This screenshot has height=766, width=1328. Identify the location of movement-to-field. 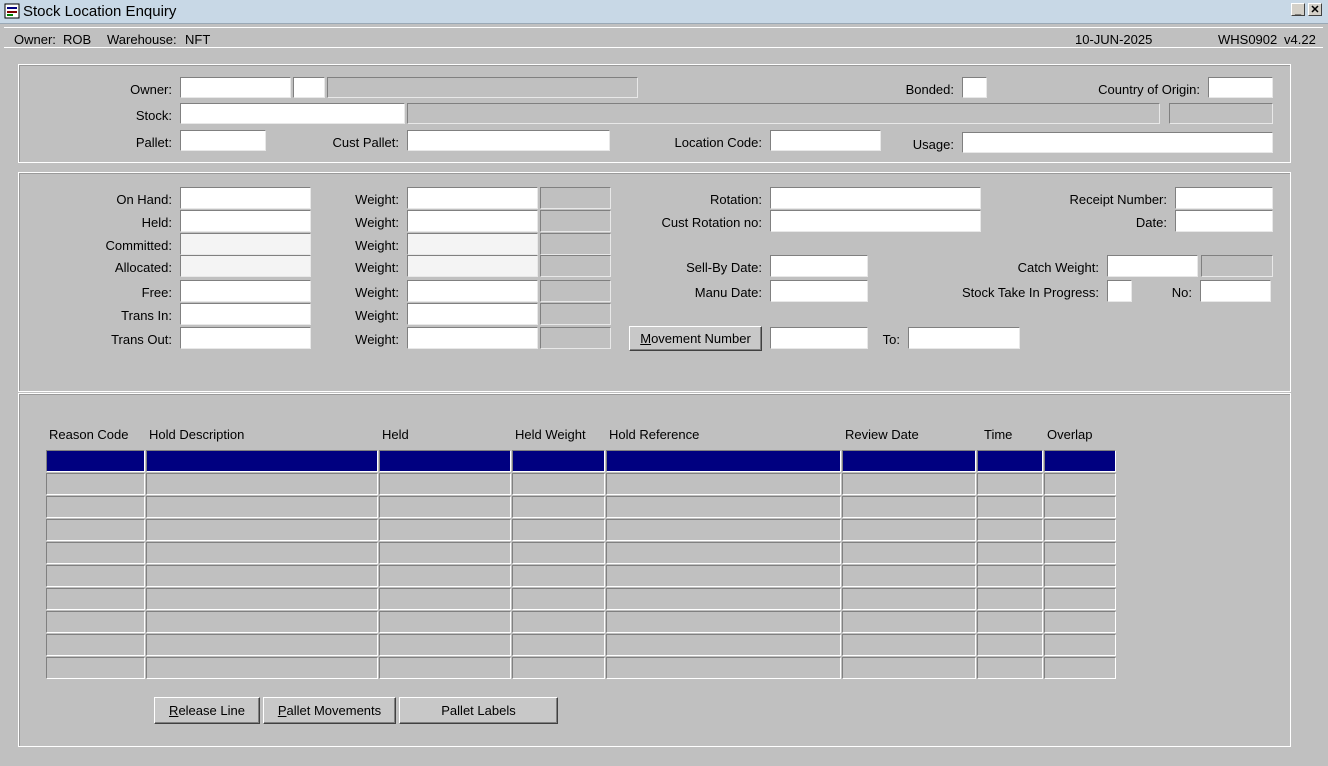
(964, 338).